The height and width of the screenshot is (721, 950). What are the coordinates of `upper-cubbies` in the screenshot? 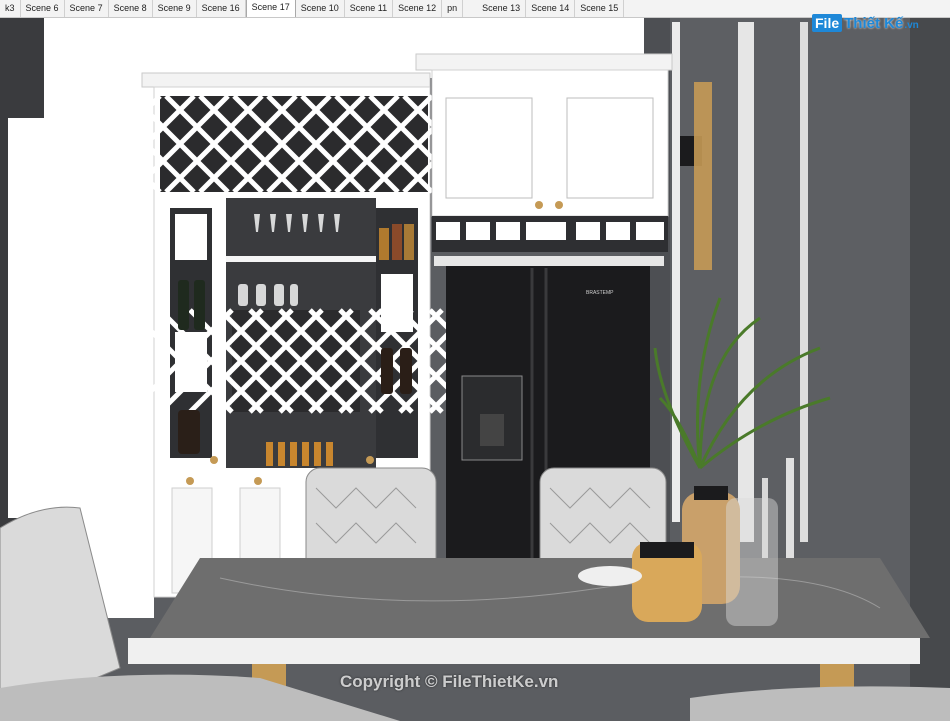 It's located at (550, 231).